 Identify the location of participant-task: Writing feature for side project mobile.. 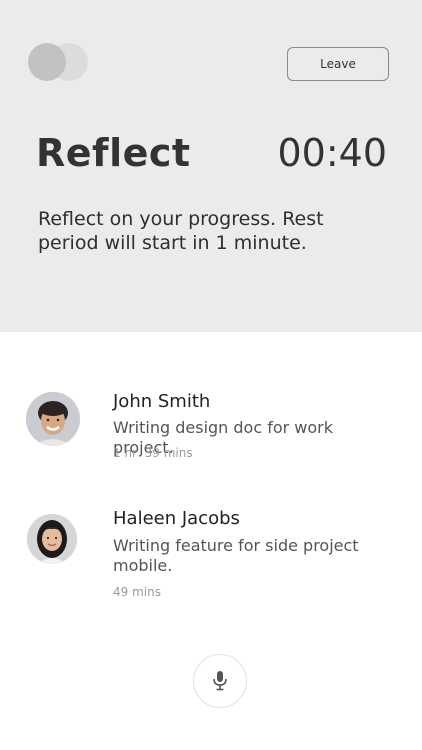
(236, 555).